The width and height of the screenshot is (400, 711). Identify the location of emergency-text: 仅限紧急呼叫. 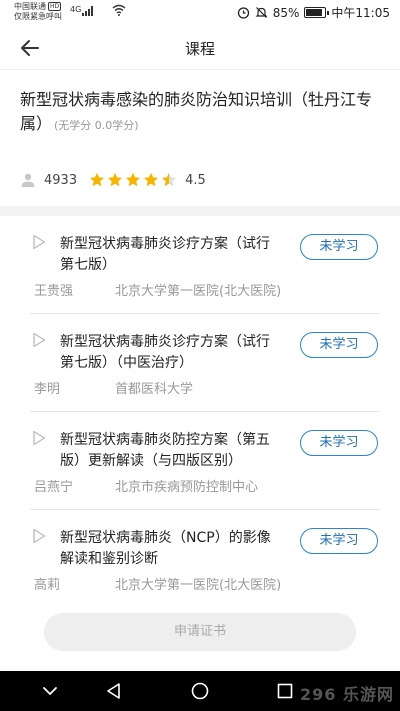
(38, 16).